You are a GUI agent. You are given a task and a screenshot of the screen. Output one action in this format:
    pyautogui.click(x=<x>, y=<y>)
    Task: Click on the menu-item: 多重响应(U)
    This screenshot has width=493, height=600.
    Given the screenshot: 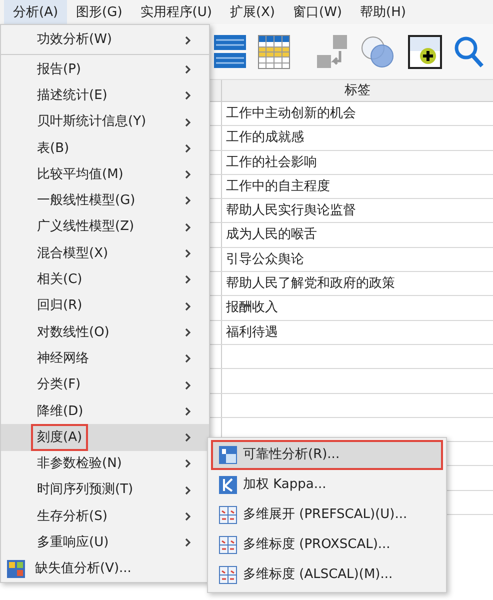 What is the action you would take?
    pyautogui.click(x=105, y=543)
    